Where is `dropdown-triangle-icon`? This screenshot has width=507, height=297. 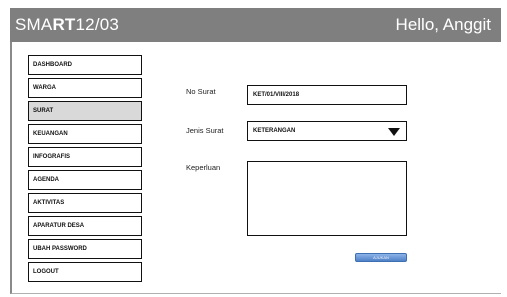 dropdown-triangle-icon is located at coordinates (394, 132).